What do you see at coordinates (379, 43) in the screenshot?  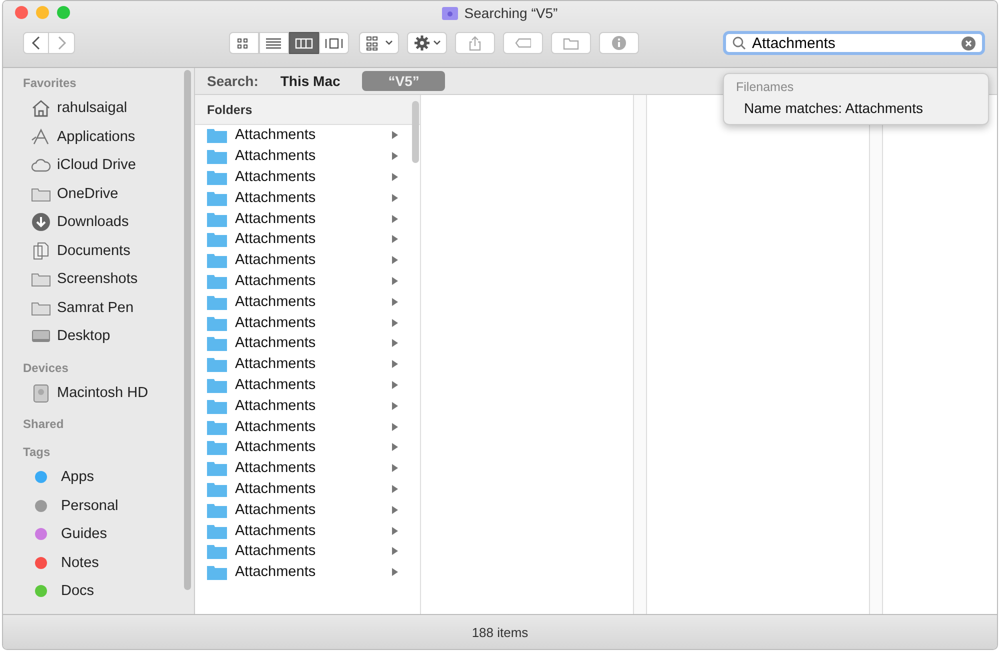 I see `grid-button` at bounding box center [379, 43].